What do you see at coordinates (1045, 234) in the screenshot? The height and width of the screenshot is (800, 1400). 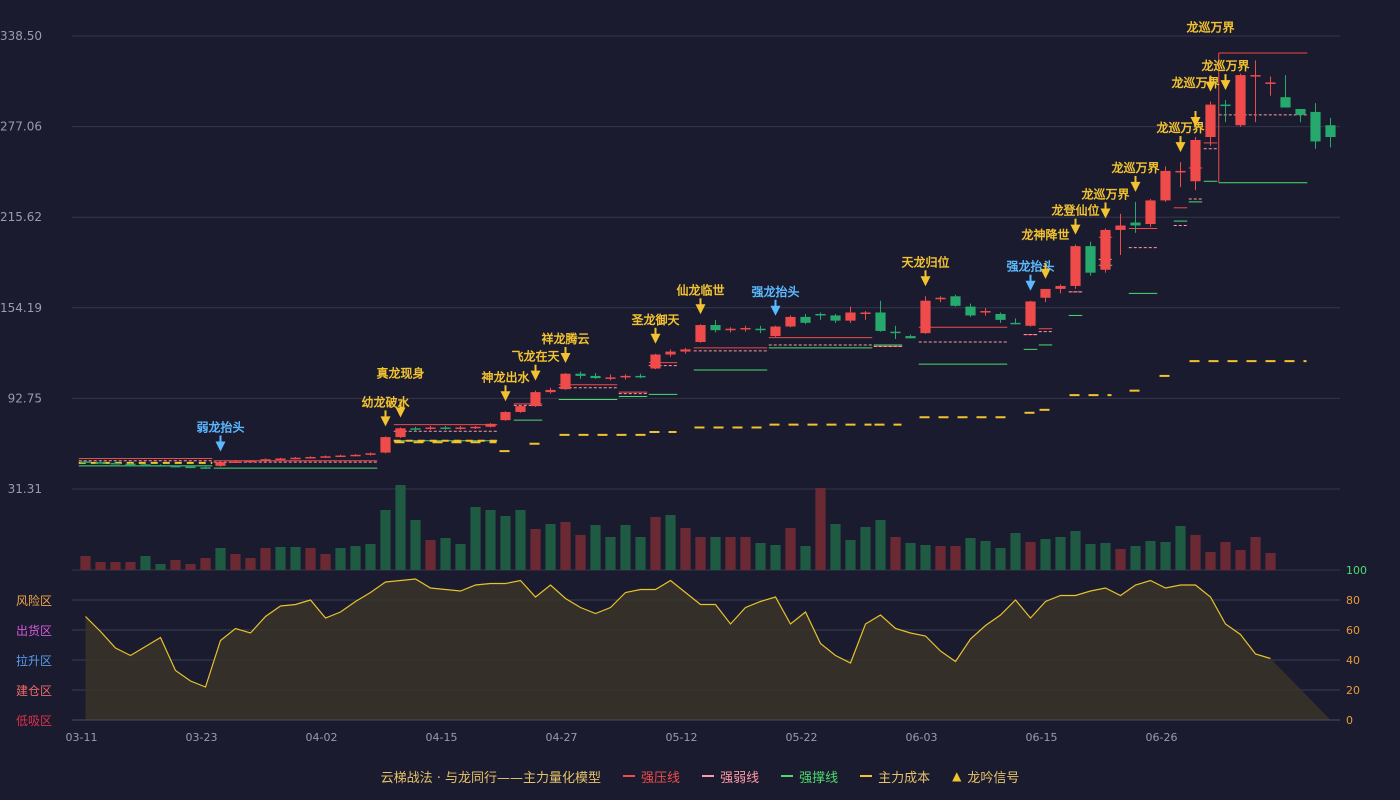 I see `signal-label: 龙神降世` at bounding box center [1045, 234].